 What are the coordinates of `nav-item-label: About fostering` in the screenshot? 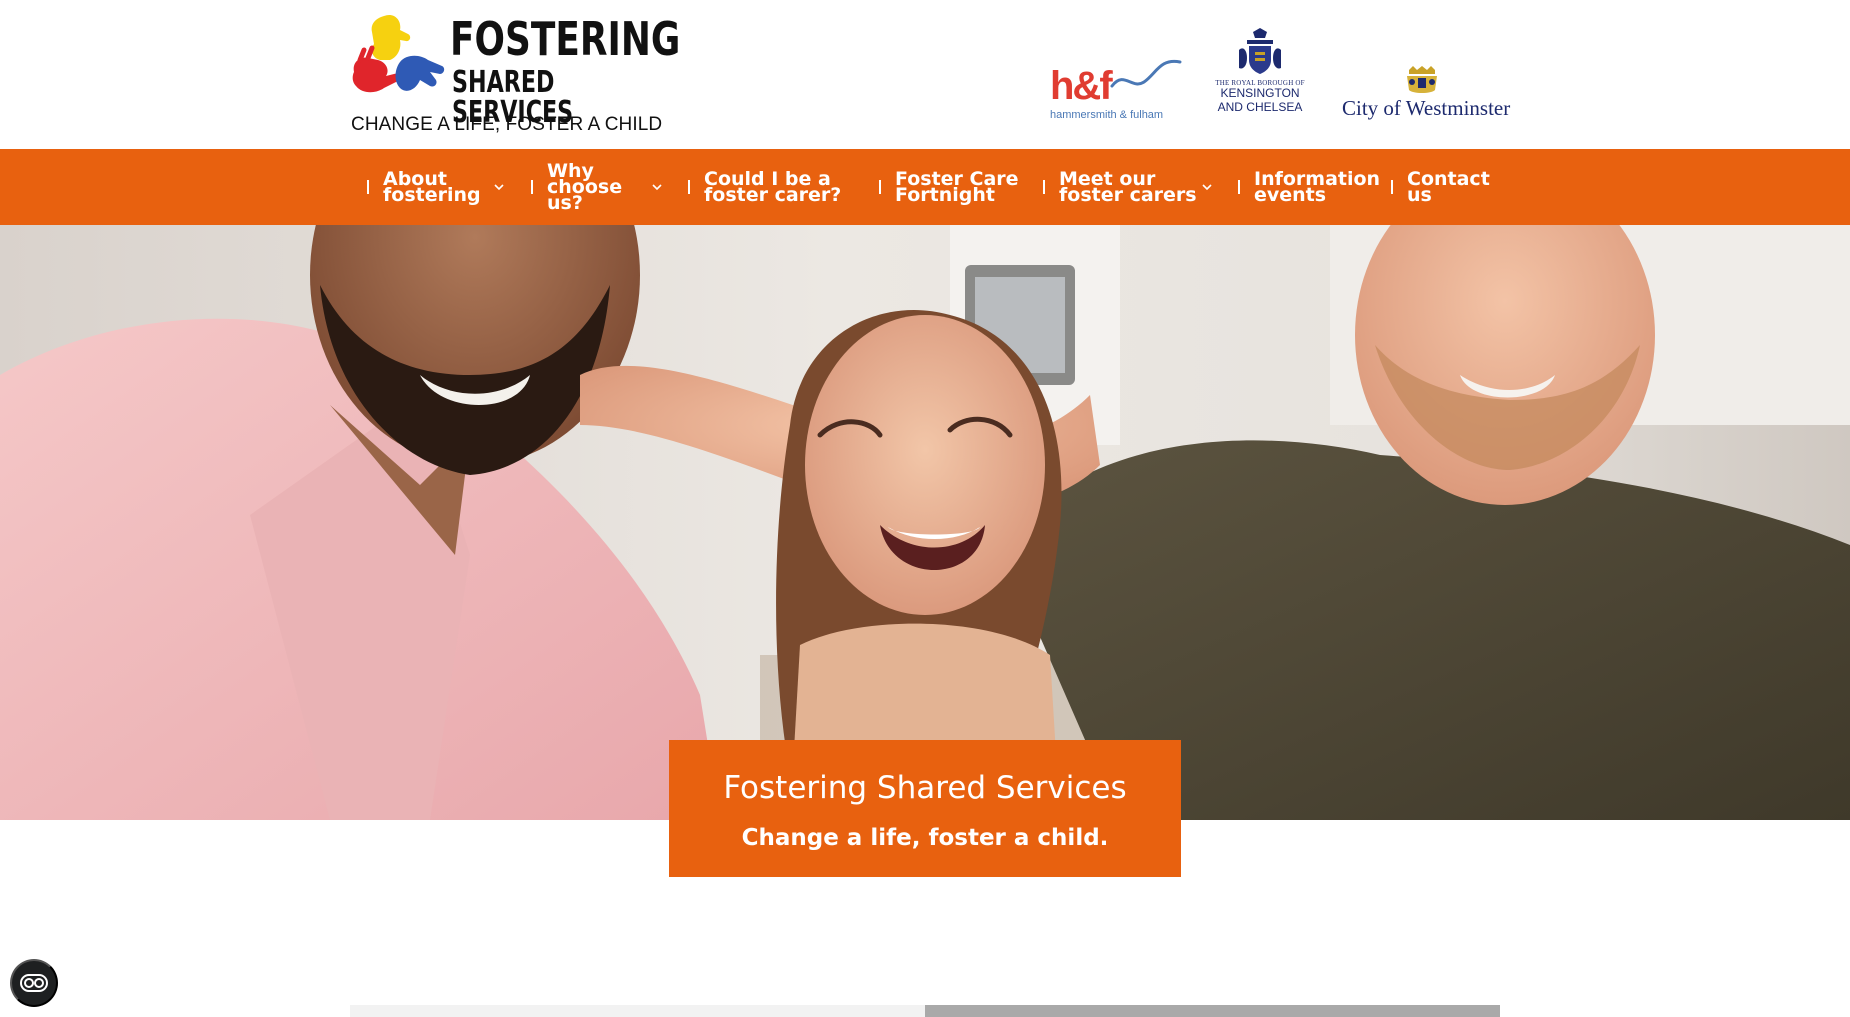 It's located at (432, 187).